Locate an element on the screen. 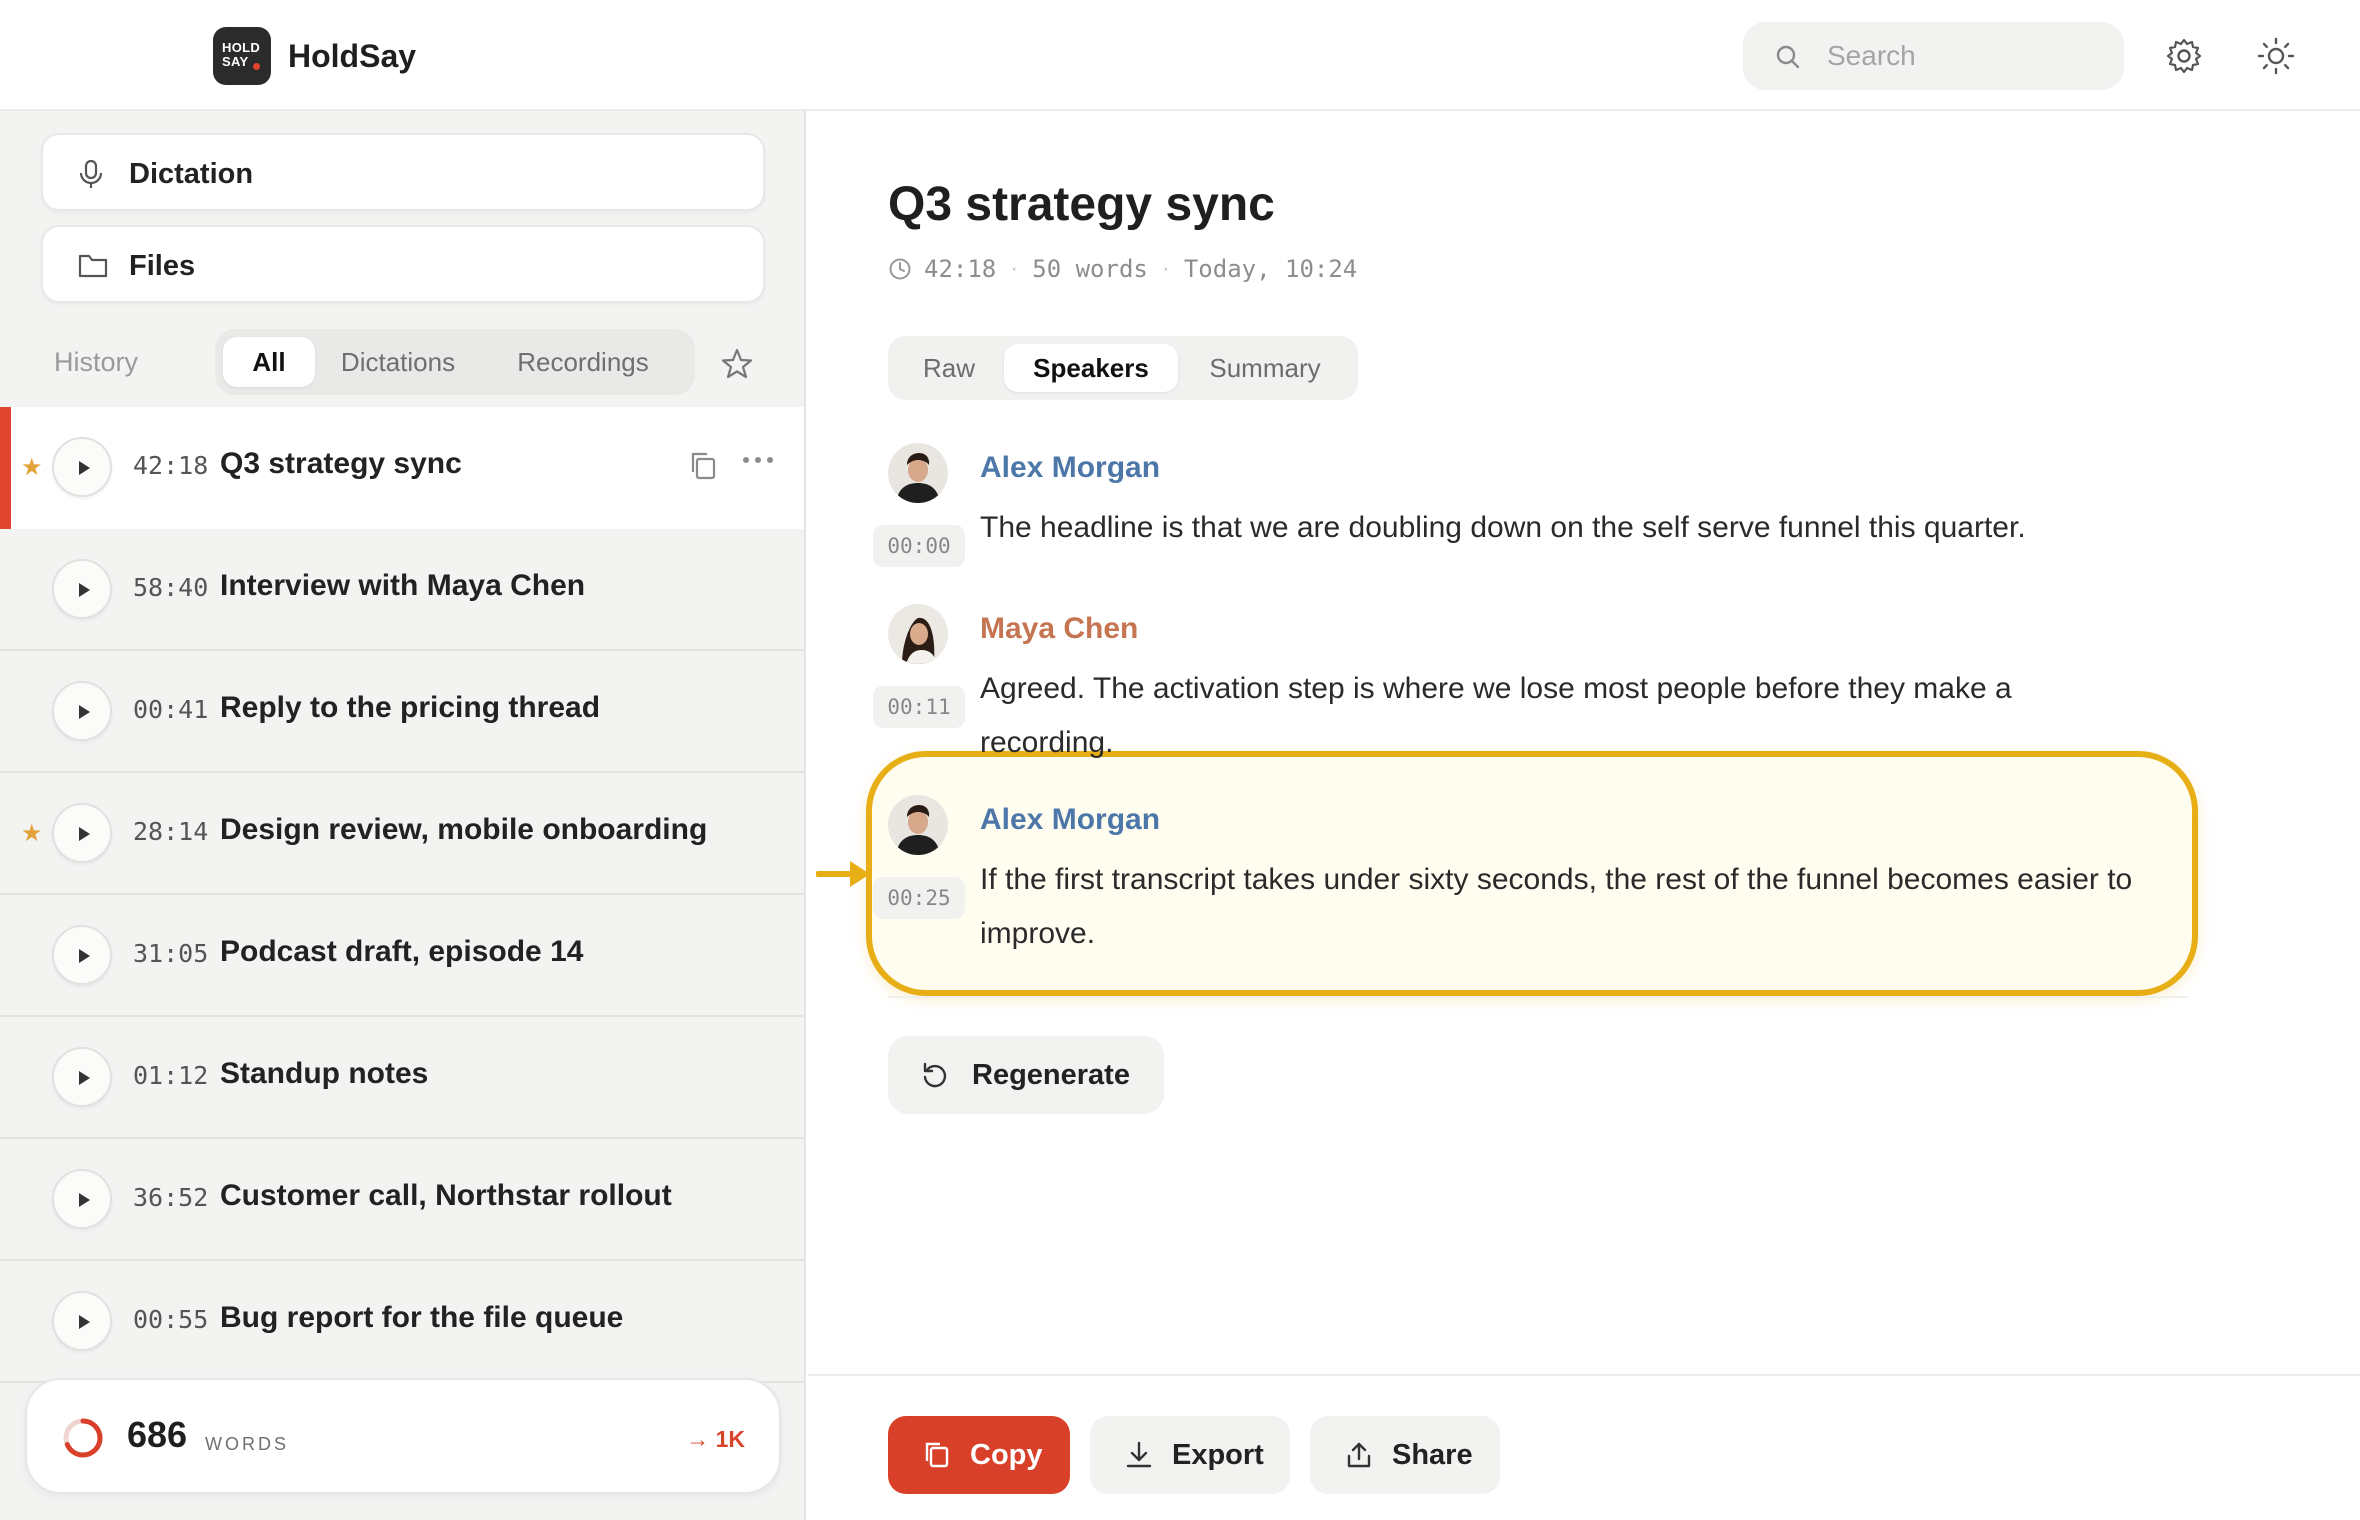  item-duration: 01:12 is located at coordinates (171, 1075).